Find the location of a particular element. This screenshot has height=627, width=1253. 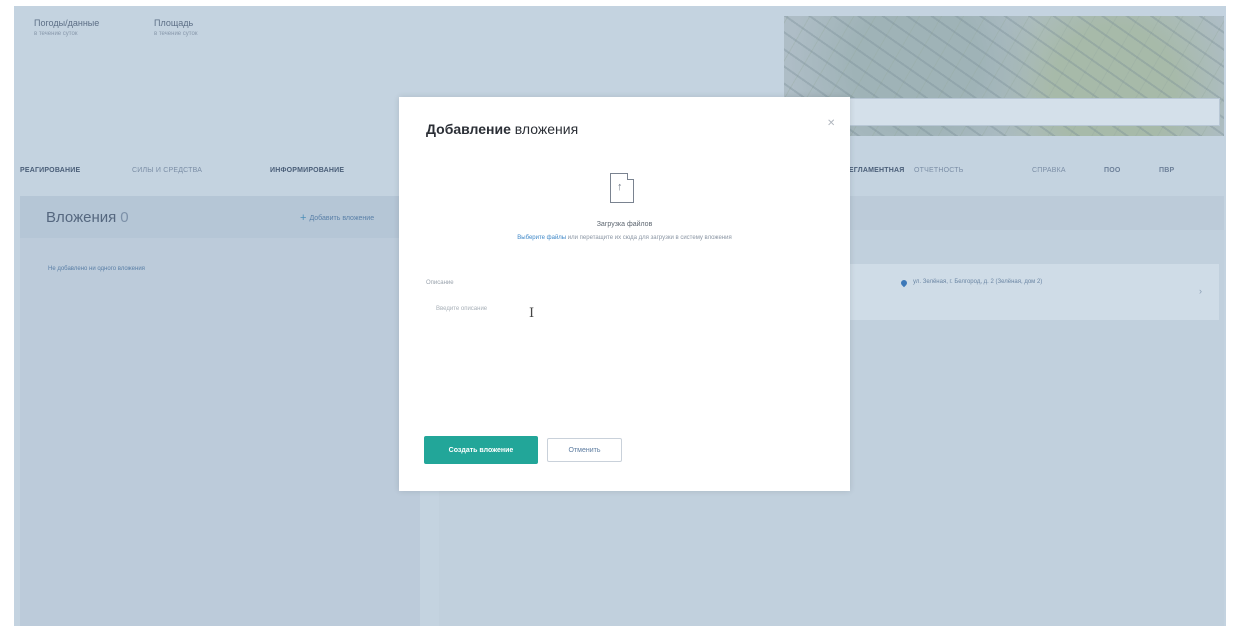

attachments-title: Вложения 0 is located at coordinates (87, 217).